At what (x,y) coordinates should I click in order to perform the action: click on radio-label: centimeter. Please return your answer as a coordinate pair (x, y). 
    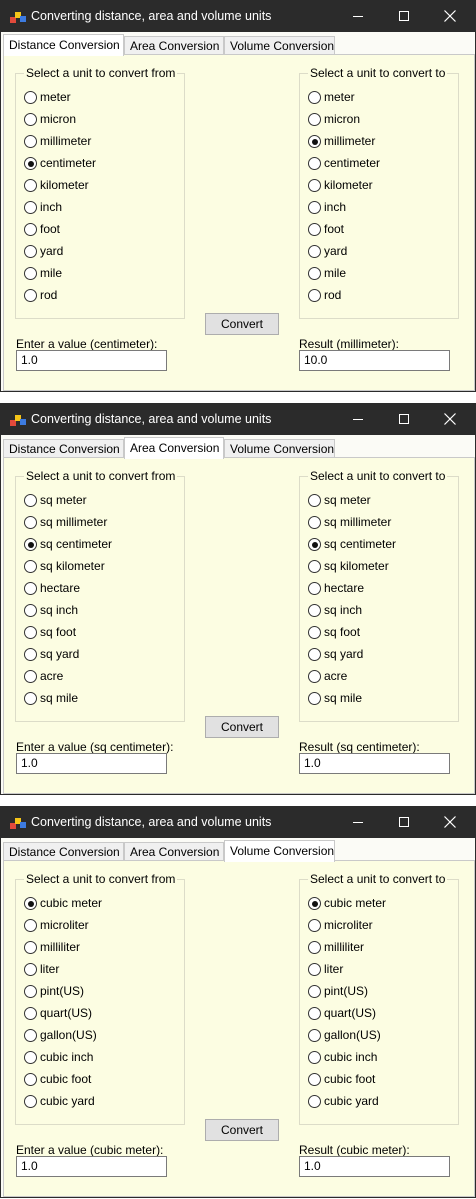
    Looking at the image, I should click on (68, 163).